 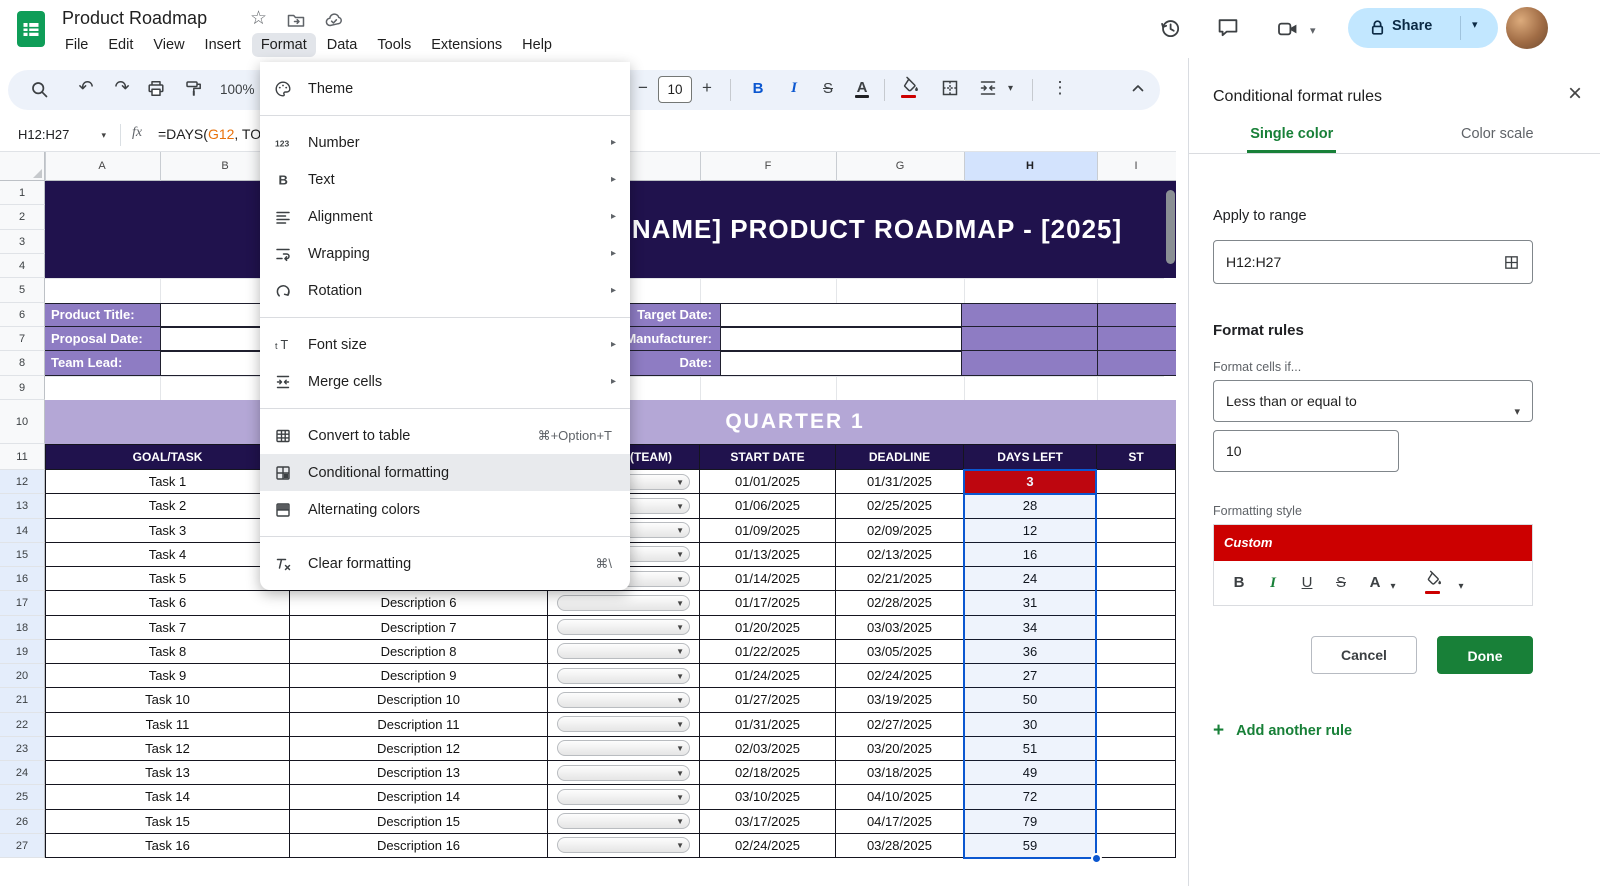 What do you see at coordinates (167, 748) in the screenshot?
I see `task-cell: Task 12` at bounding box center [167, 748].